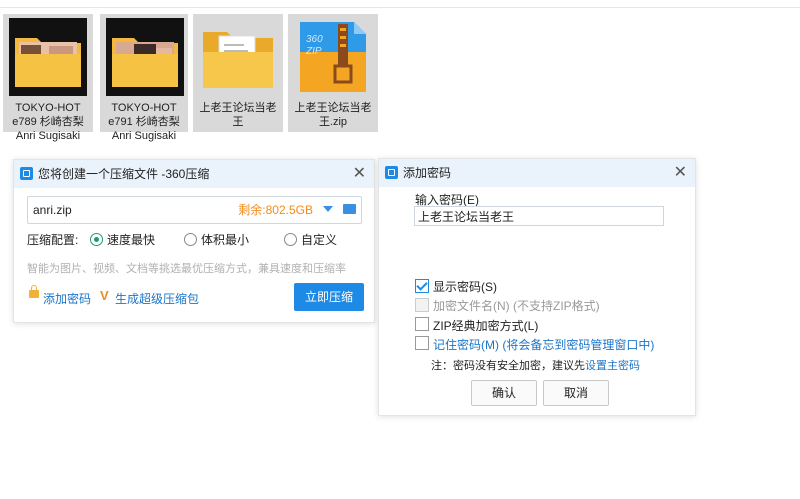 Image resolution: width=800 pixels, height=499 pixels. What do you see at coordinates (333, 57) in the screenshot?
I see `zip-archive-icon: 360 ZIP` at bounding box center [333, 57].